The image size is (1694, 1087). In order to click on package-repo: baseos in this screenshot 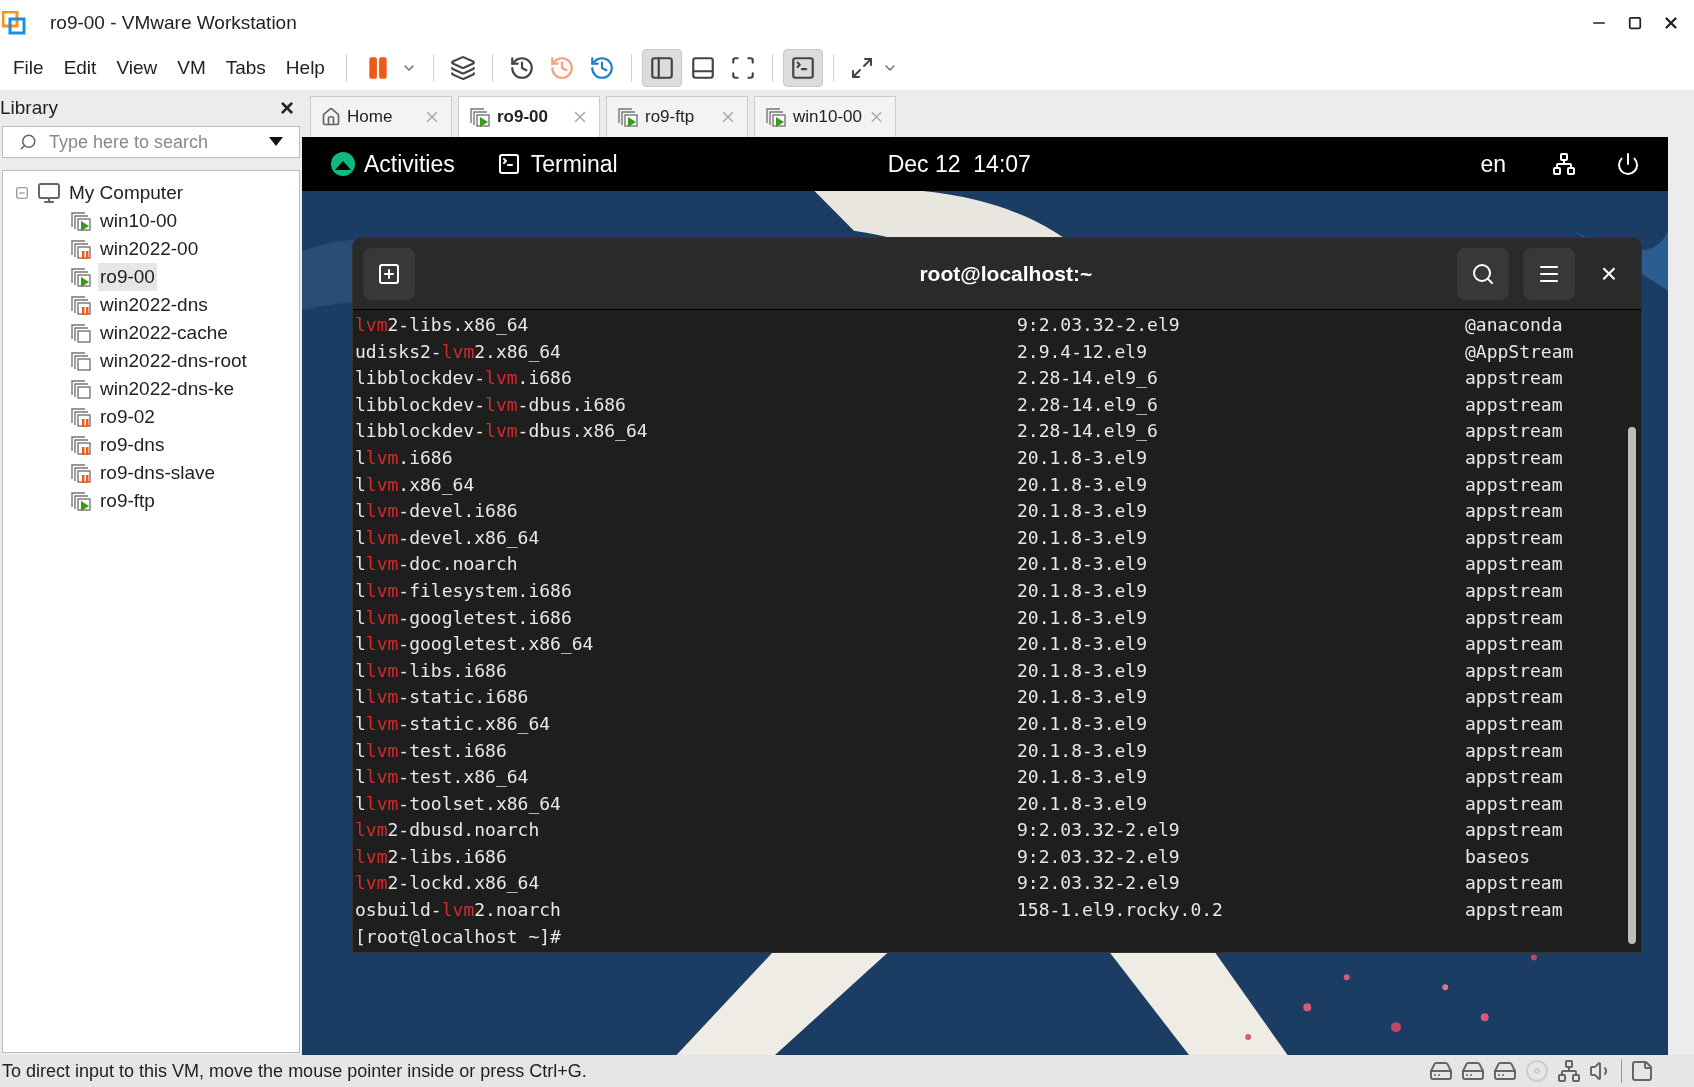, I will do `click(1498, 856)`.